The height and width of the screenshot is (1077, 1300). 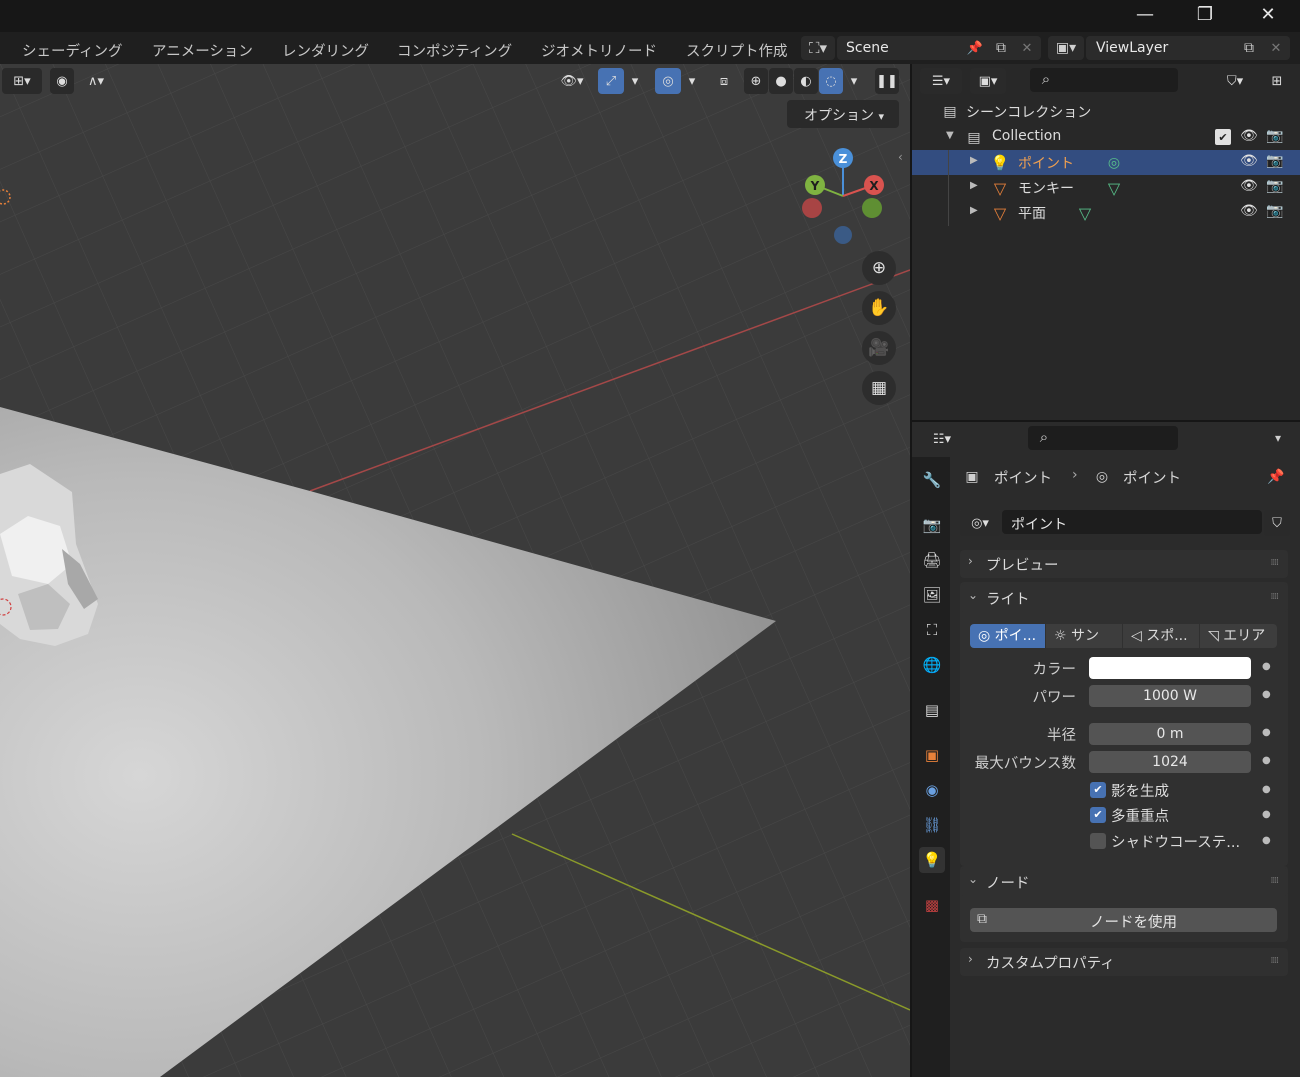 What do you see at coordinates (62, 81) in the screenshot?
I see `proportional-edit-button: ◉` at bounding box center [62, 81].